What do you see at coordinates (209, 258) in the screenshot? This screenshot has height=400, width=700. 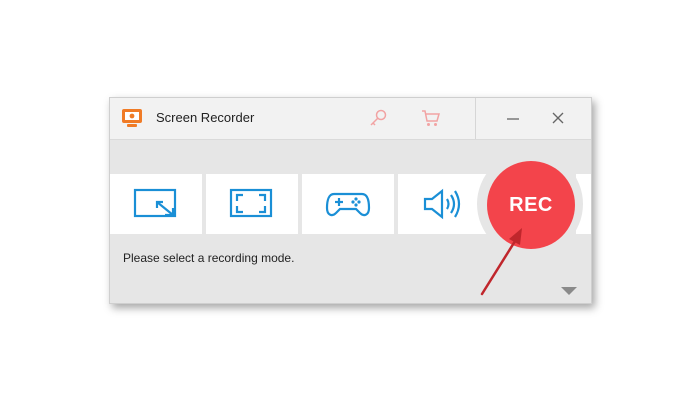 I see `status-message: Please select a recording mode.` at bounding box center [209, 258].